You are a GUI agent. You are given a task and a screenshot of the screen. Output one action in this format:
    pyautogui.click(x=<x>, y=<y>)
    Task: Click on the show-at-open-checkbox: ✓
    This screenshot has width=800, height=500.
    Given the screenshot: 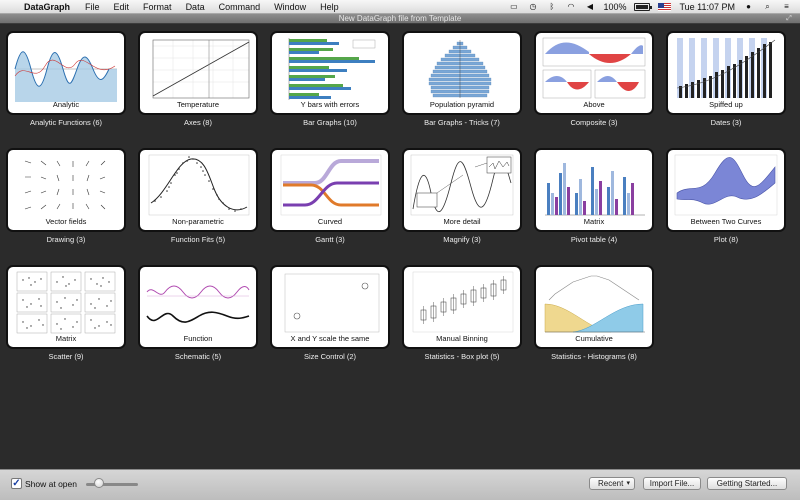 What is the action you would take?
    pyautogui.click(x=16, y=483)
    